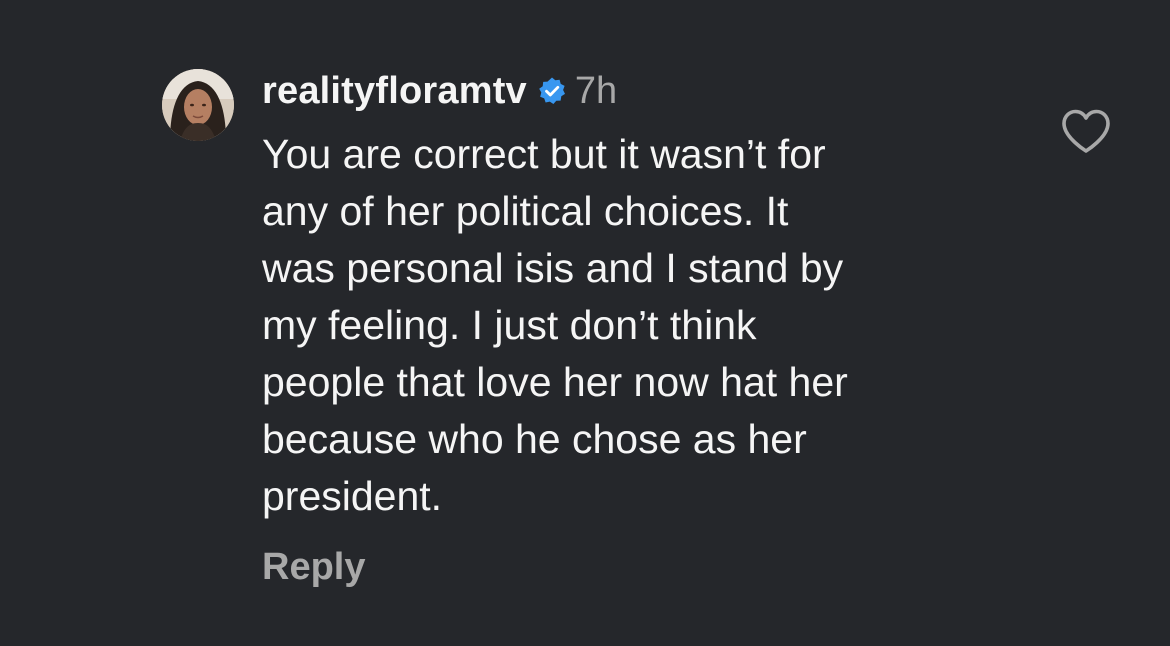 The width and height of the screenshot is (1170, 646). Describe the element at coordinates (313, 567) in the screenshot. I see `reply-button: Reply` at that location.